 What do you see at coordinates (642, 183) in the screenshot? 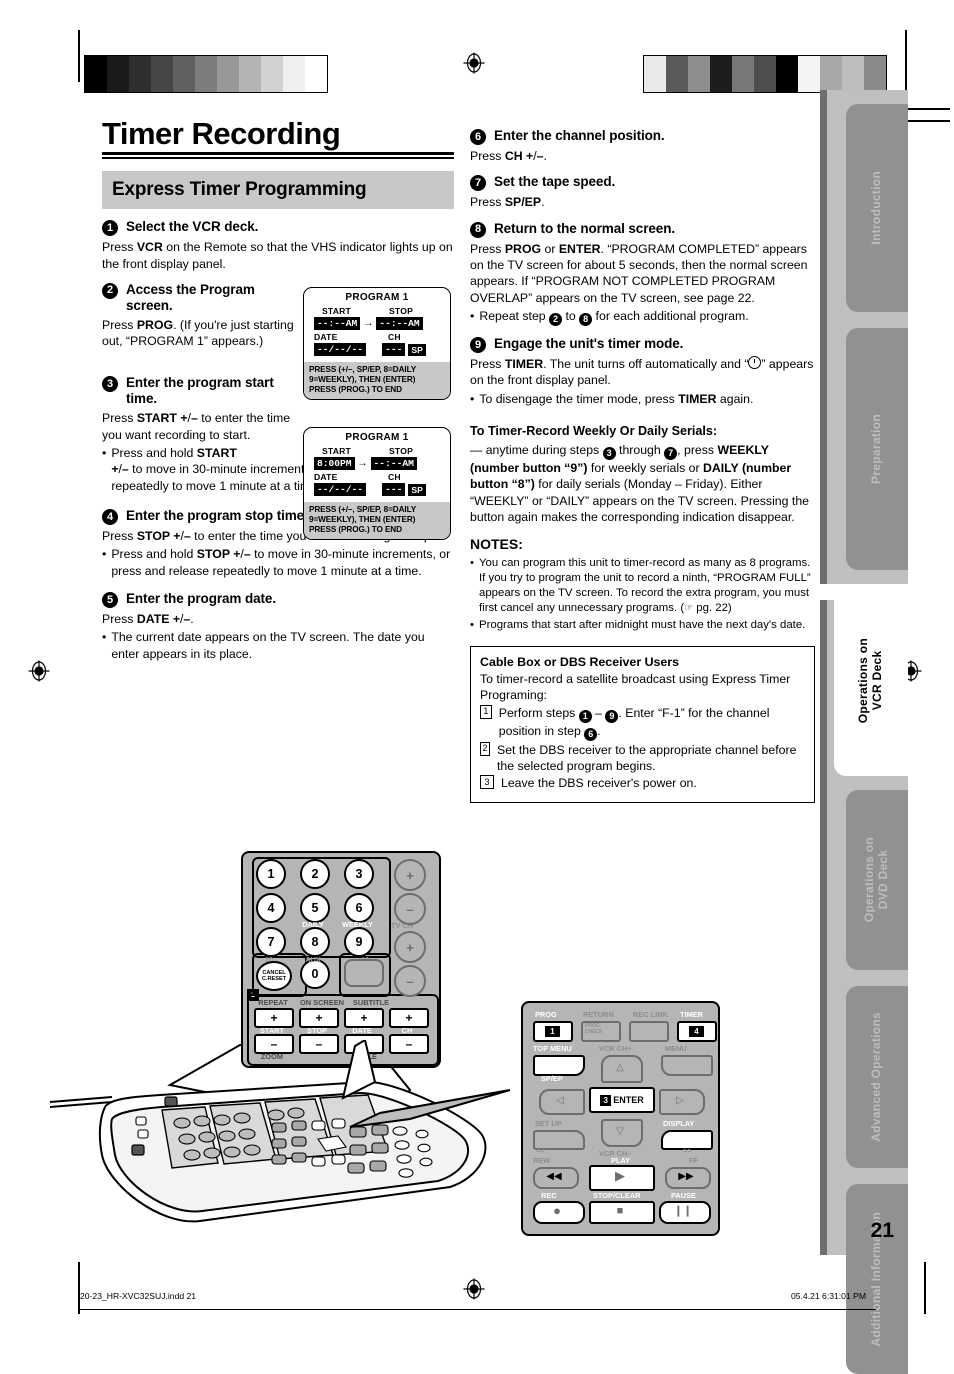
I see `step-7: 7 Set the tape speed.` at bounding box center [642, 183].